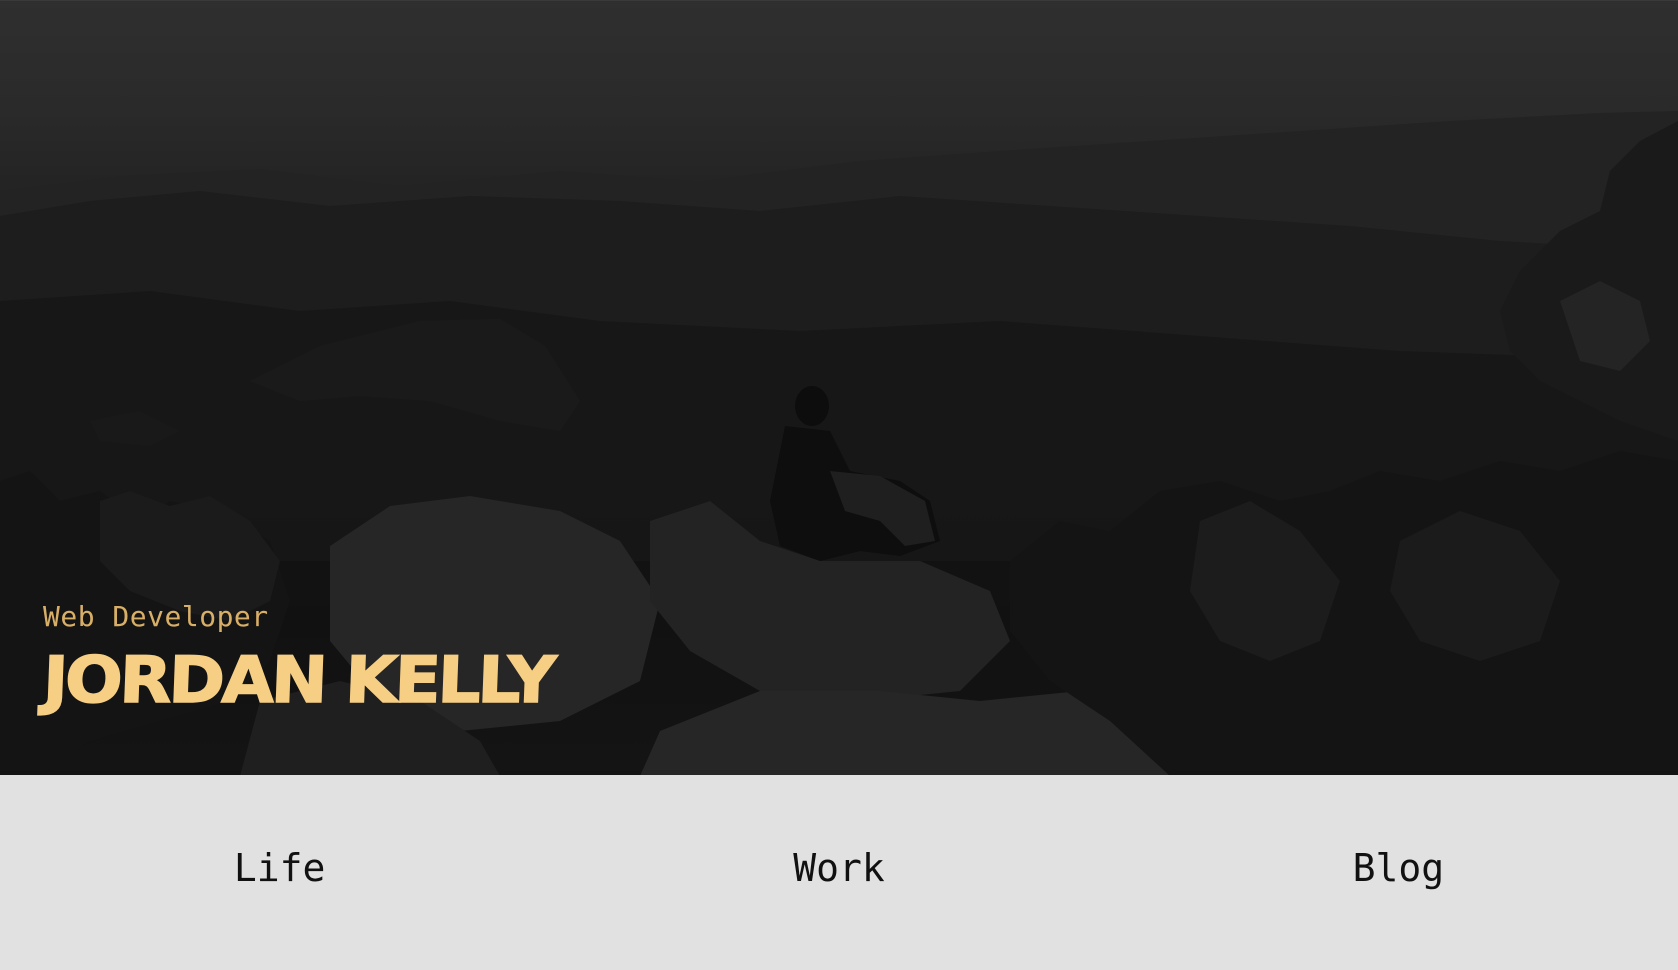  I want to click on nav-link-blog: Blog, so click(1398, 873).